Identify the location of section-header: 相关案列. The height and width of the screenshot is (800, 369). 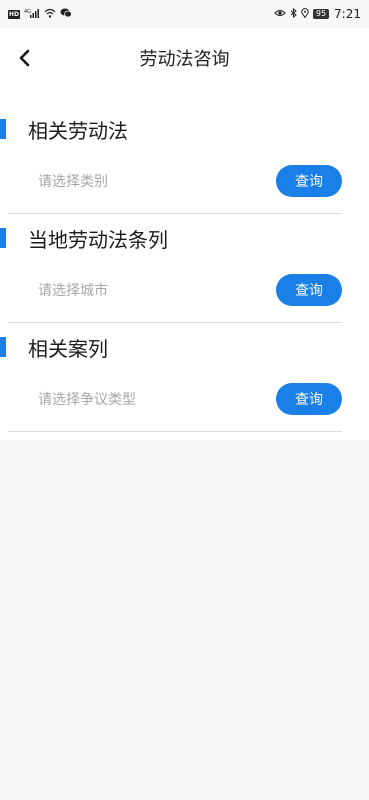
(54, 347).